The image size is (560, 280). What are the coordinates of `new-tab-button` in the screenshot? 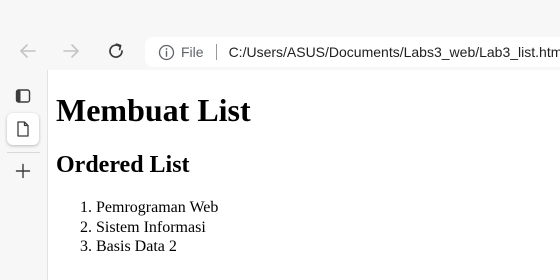 It's located at (23, 171).